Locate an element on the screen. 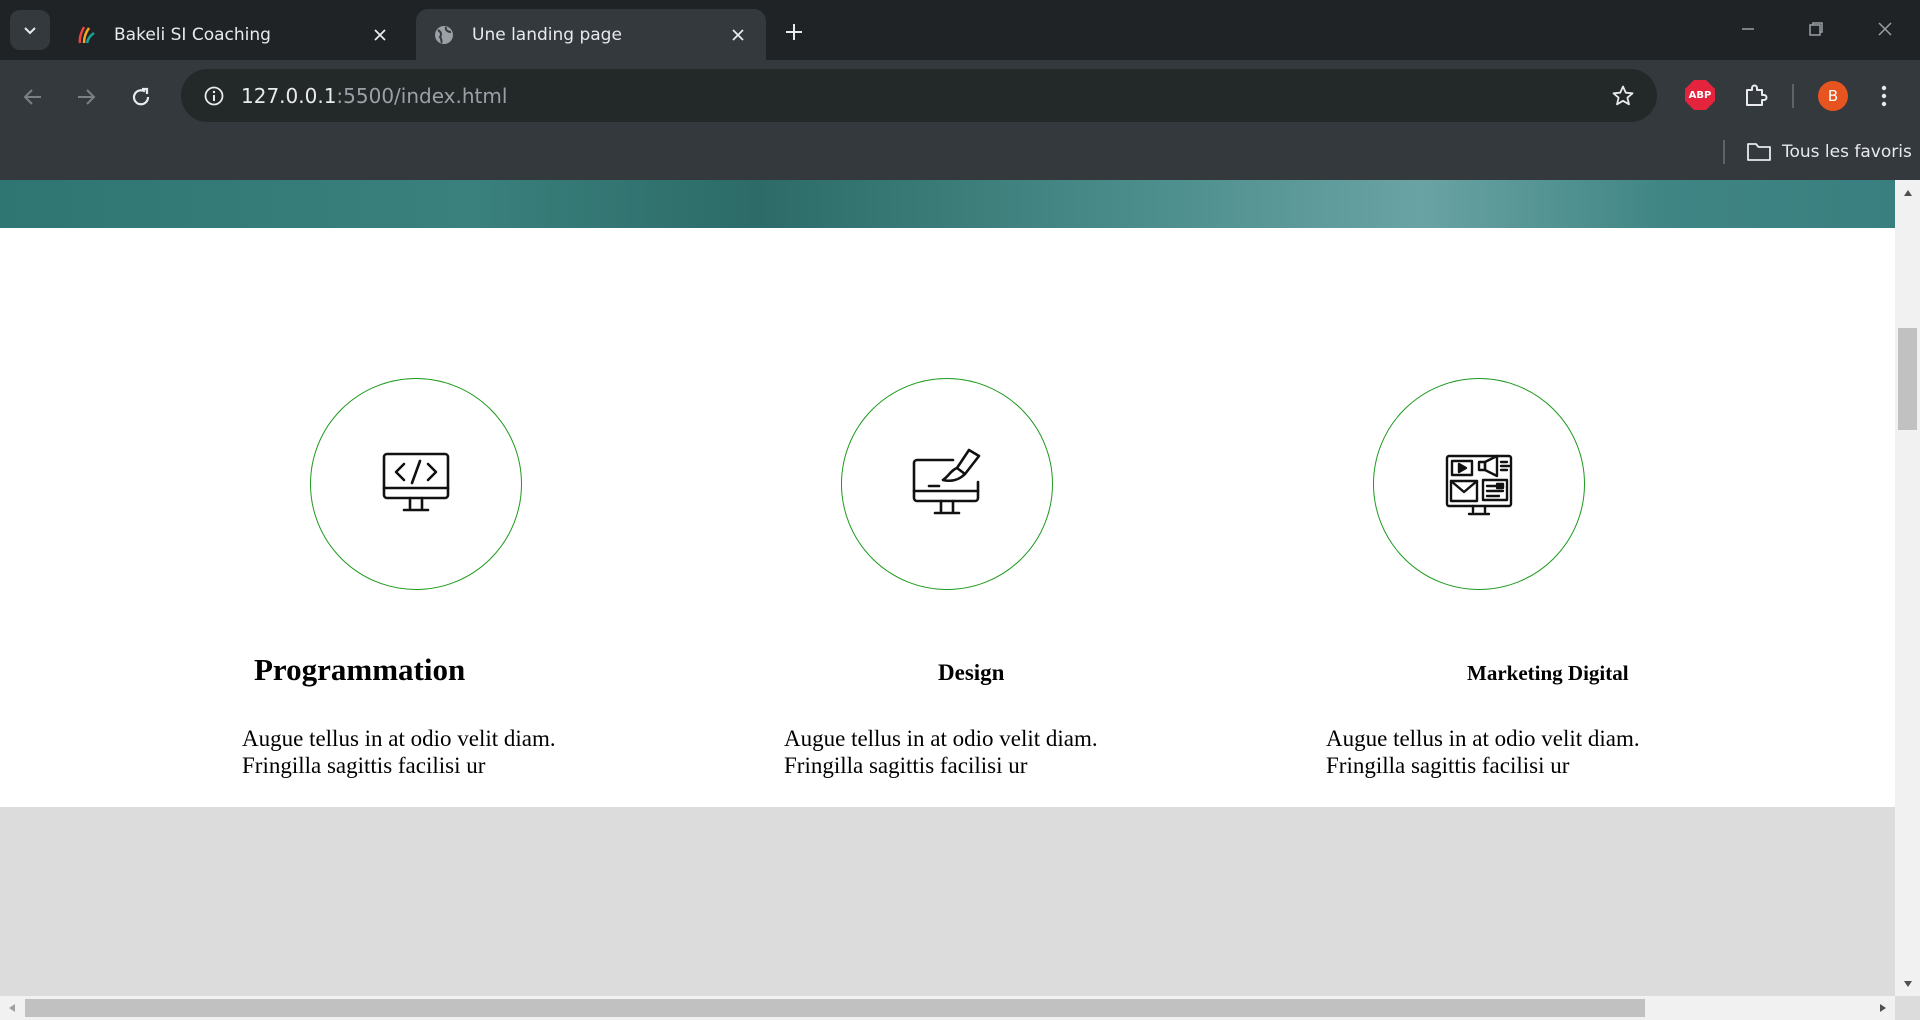 This screenshot has height=1020, width=1920. tab-landing-page: Une landing page is located at coordinates (591, 34).